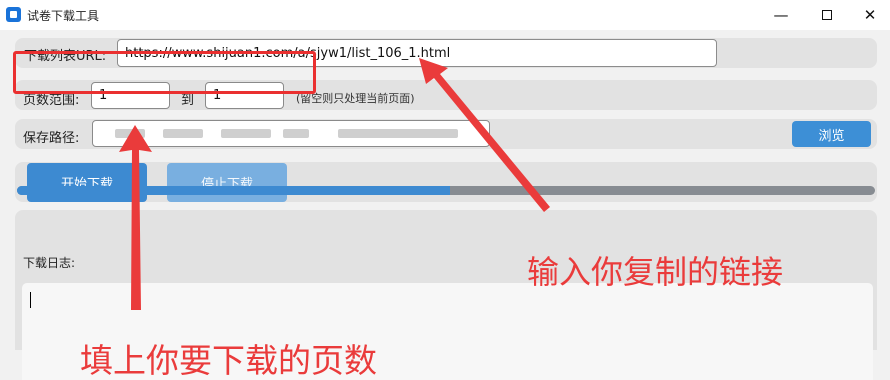 Image resolution: width=890 pixels, height=380 pixels. What do you see at coordinates (227, 182) in the screenshot?
I see `stop-download-button: 停止下载` at bounding box center [227, 182].